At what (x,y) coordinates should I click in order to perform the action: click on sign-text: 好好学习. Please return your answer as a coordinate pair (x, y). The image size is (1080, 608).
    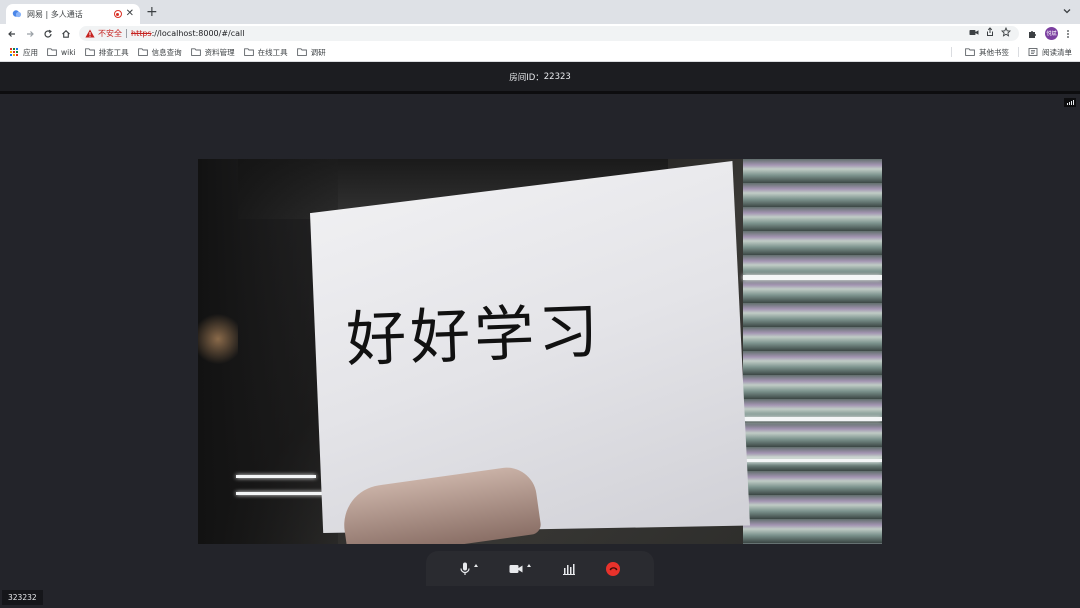
    Looking at the image, I should click on (474, 336).